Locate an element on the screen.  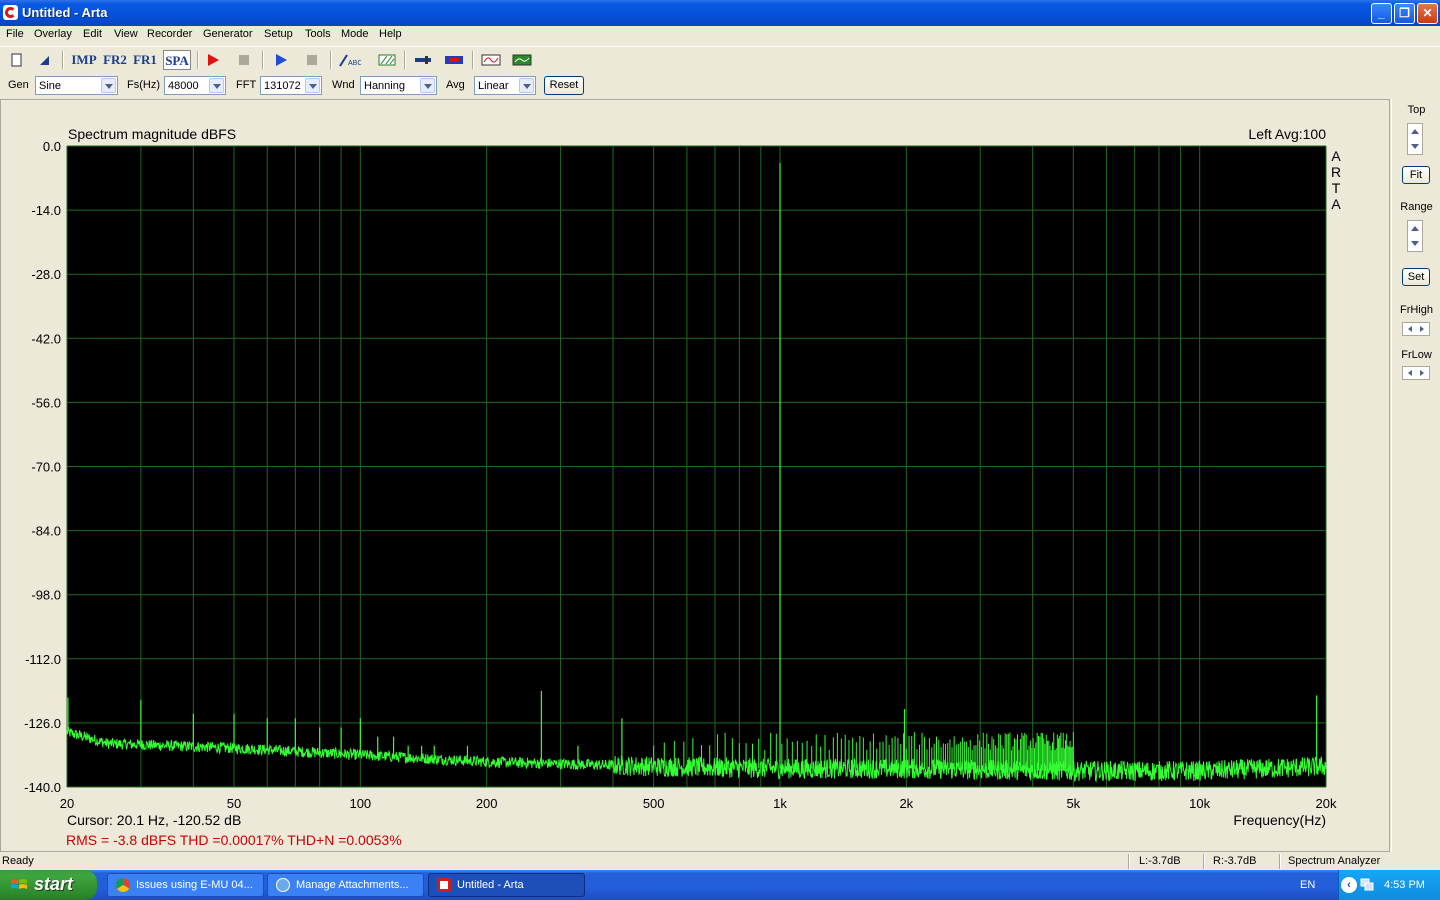
toolbar: IMP FR2 FR1 SPA ABC is located at coordinates (720, 59).